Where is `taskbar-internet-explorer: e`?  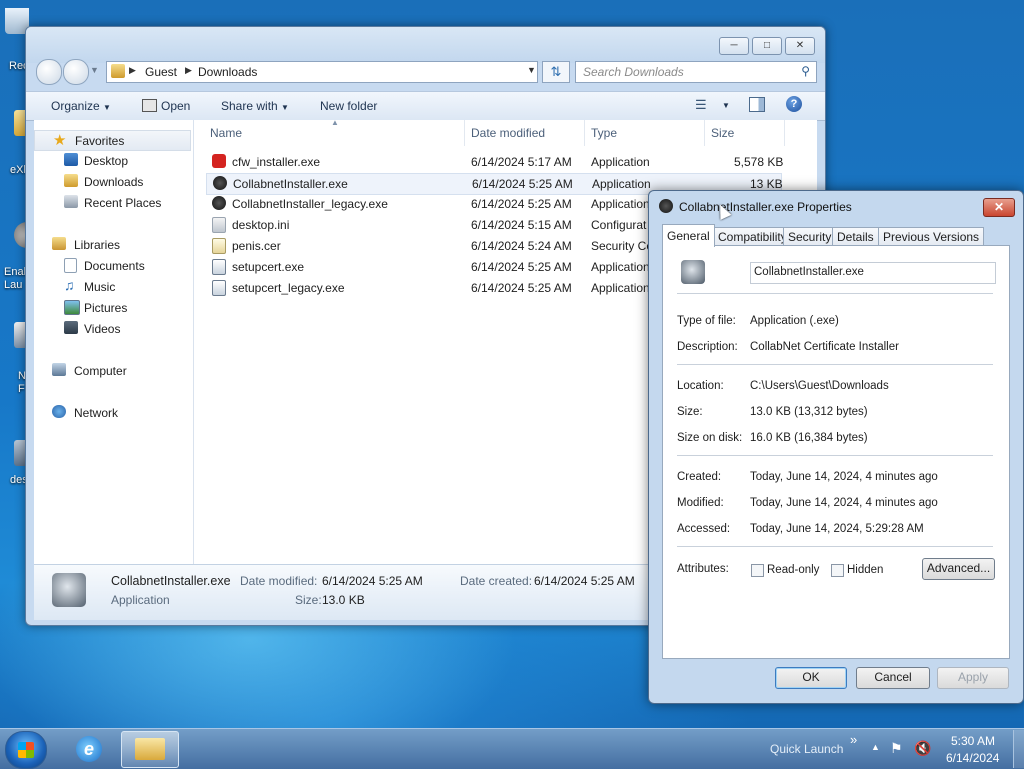
taskbar-internet-explorer: e is located at coordinates (89, 749).